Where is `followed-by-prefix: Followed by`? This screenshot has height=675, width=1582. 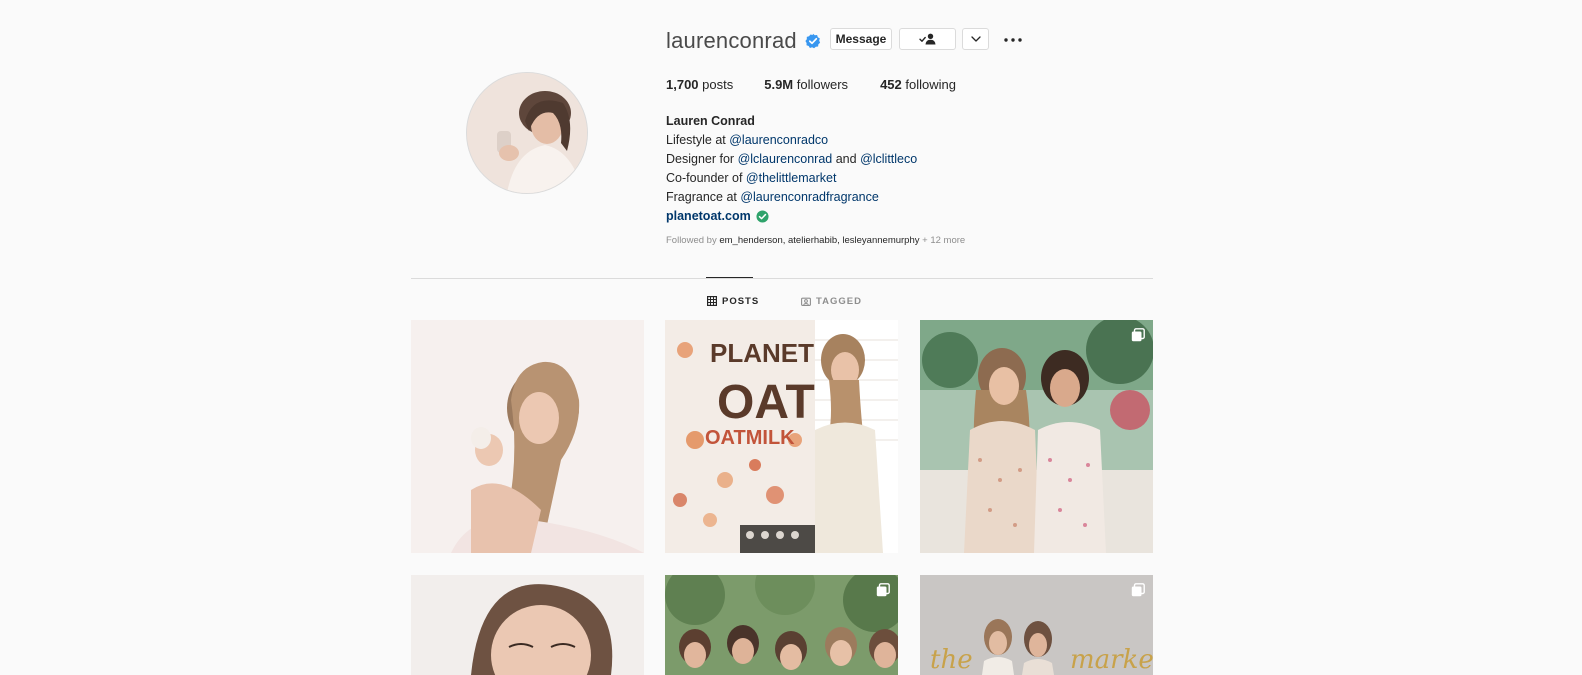 followed-by-prefix: Followed by is located at coordinates (693, 240).